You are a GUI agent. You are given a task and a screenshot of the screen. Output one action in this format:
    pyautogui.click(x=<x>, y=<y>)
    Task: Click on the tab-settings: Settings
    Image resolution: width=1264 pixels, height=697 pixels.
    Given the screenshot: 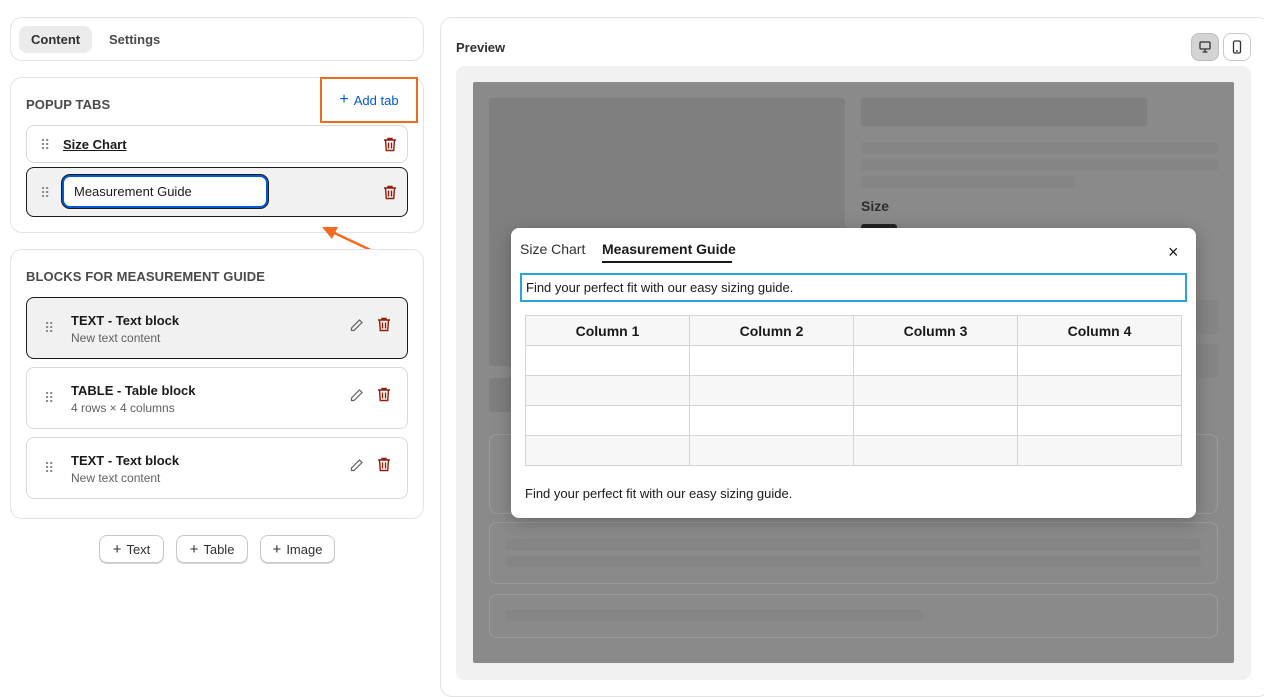 What is the action you would take?
    pyautogui.click(x=134, y=39)
    